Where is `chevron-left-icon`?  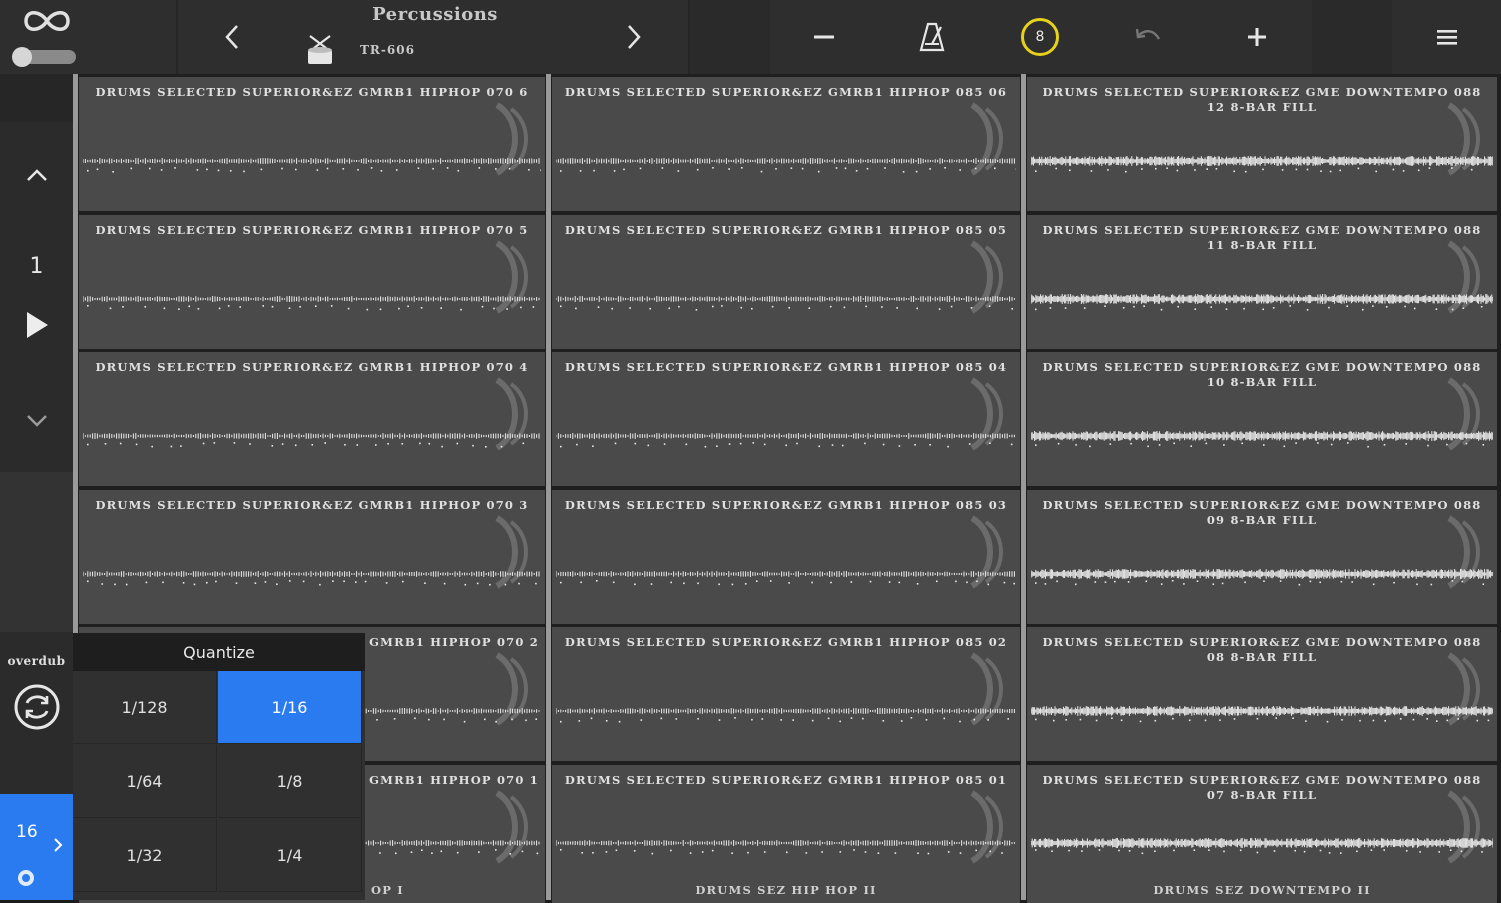
chevron-left-icon is located at coordinates (233, 37).